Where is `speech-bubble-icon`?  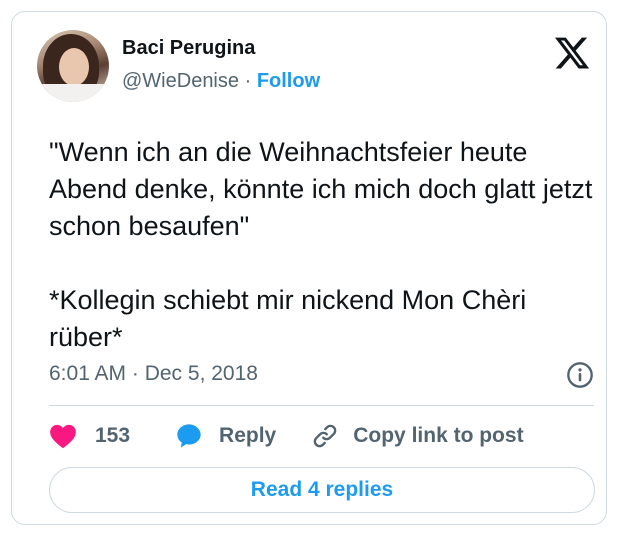 speech-bubble-icon is located at coordinates (189, 436).